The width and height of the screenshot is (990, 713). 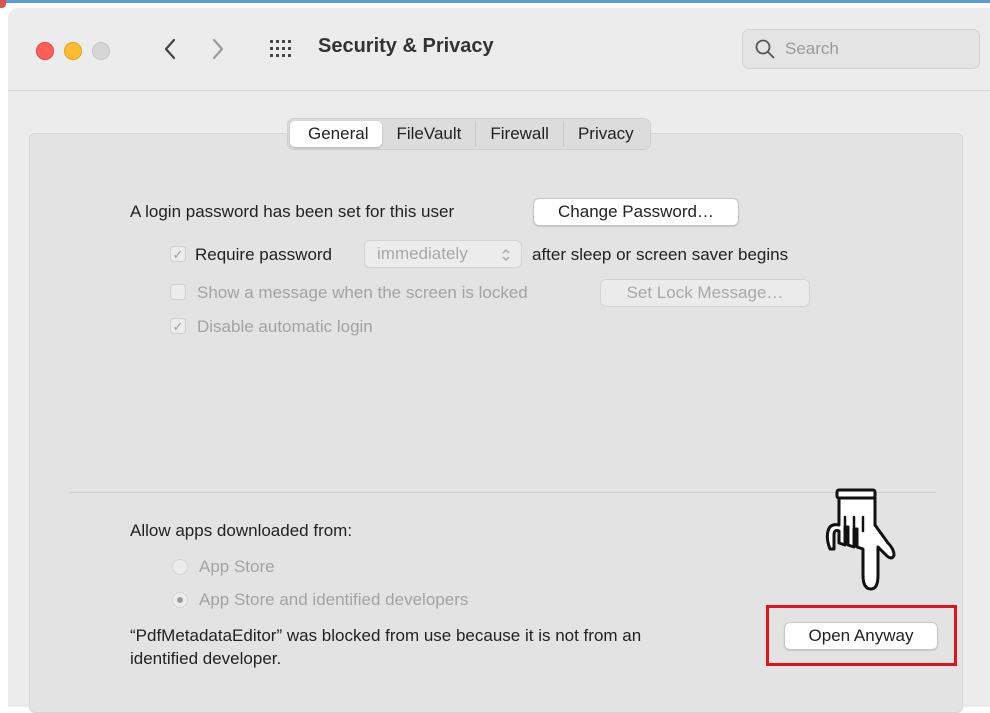 What do you see at coordinates (336, 134) in the screenshot?
I see `tab-general: General` at bounding box center [336, 134].